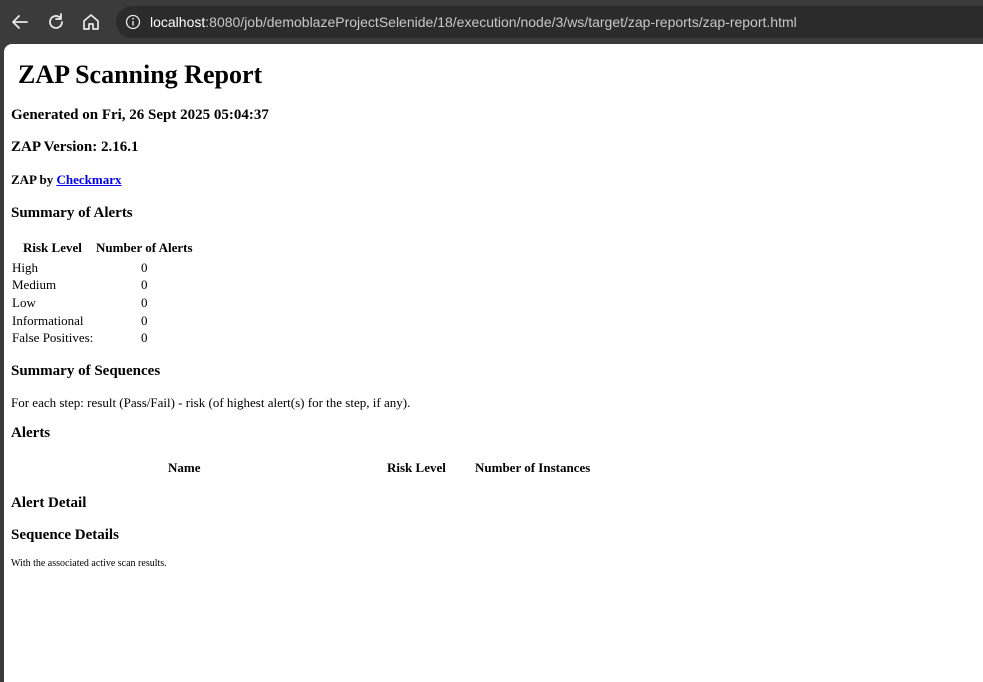 Image resolution: width=983 pixels, height=682 pixels. Describe the element at coordinates (89, 563) in the screenshot. I see `sequence-details-note: With the associated active scan results.` at that location.